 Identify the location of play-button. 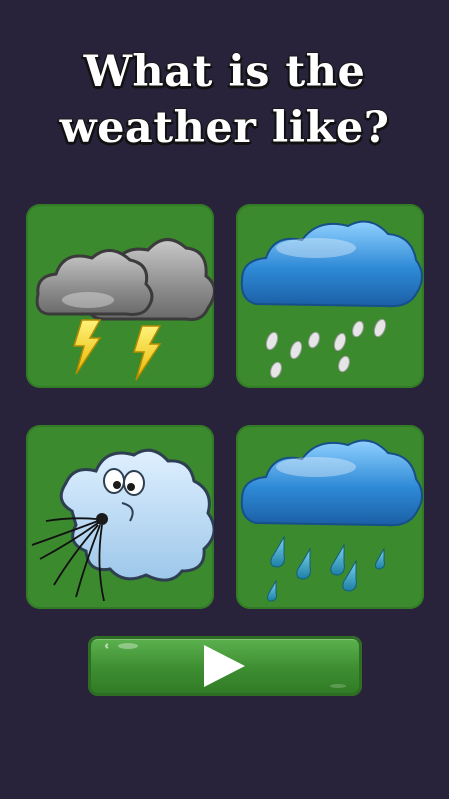
(225, 666).